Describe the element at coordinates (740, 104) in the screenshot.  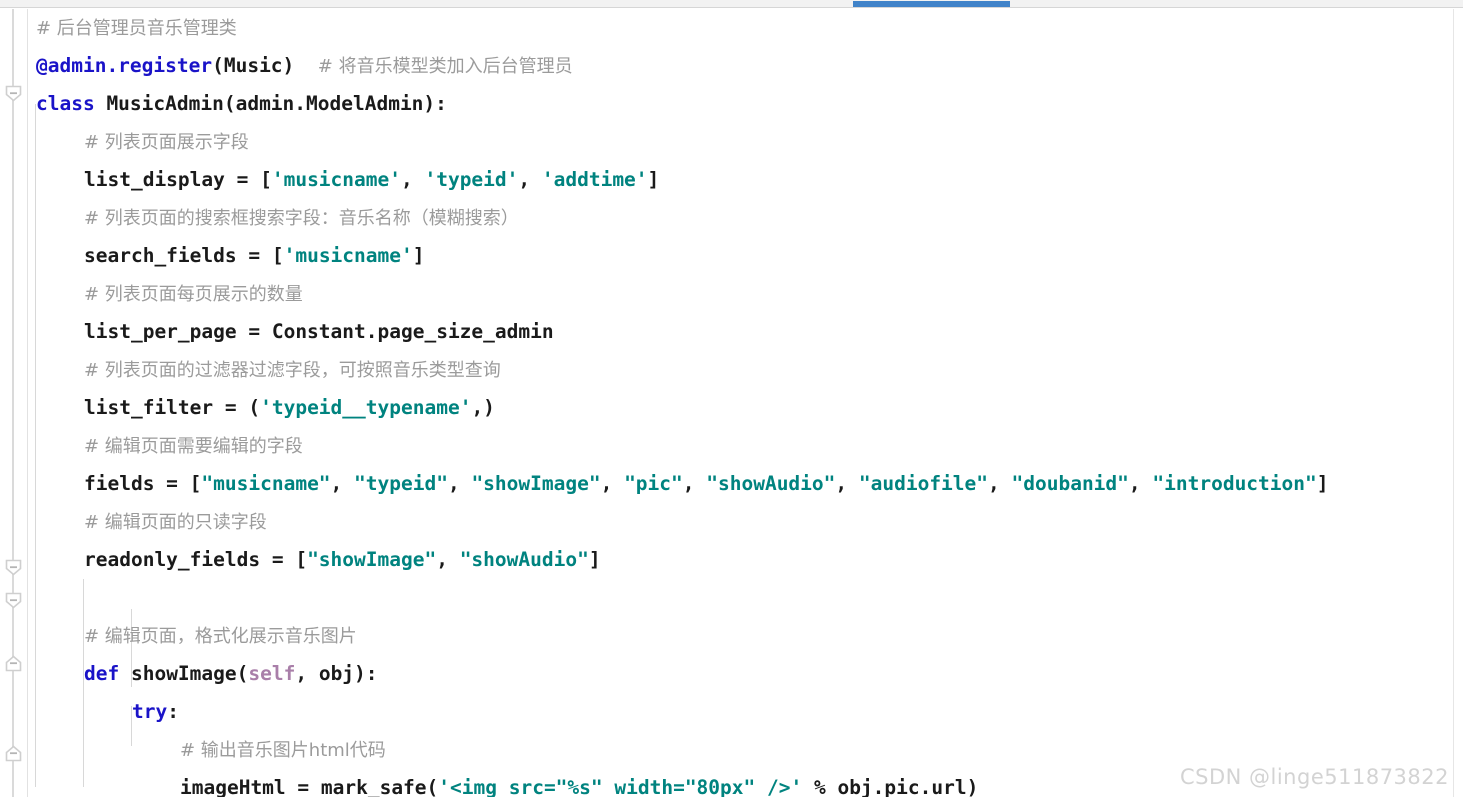
I see `code-line: class MusicAdmin(admin.ModelAdmin):` at that location.